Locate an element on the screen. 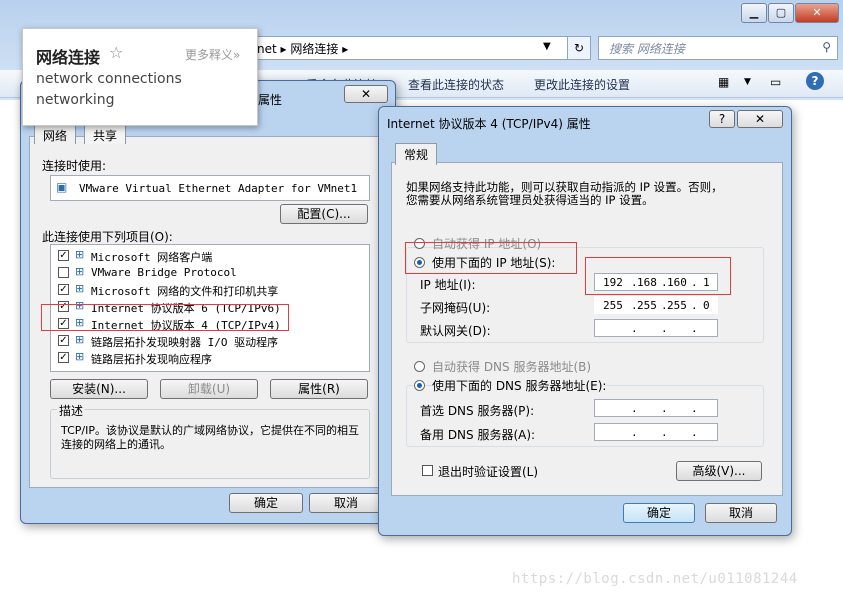 This screenshot has height=600, width=843. validate-checkbox is located at coordinates (427, 470).